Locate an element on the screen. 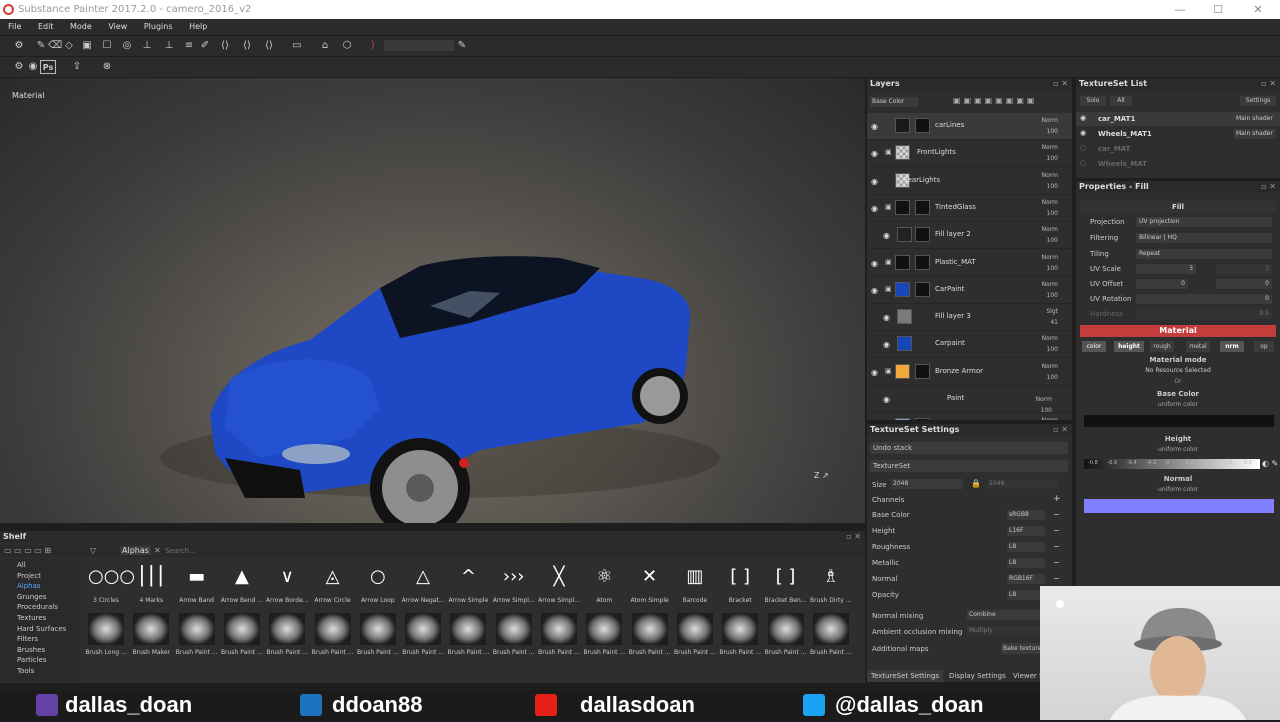 This screenshot has height=722, width=1280. base-color-swatch is located at coordinates (1179, 421).